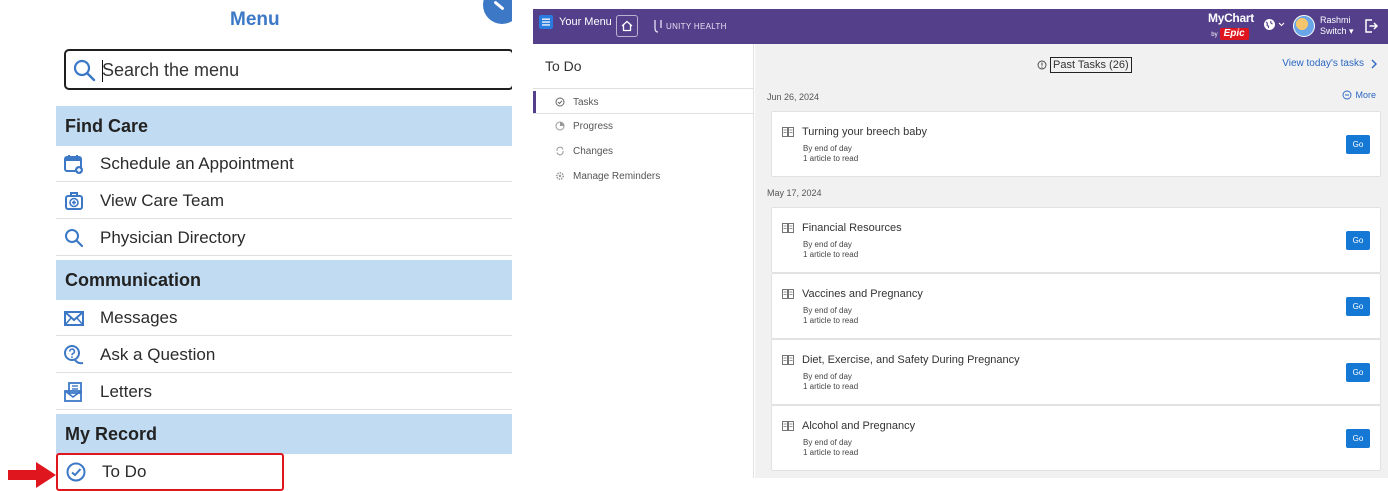  Describe the element at coordinates (124, 471) in the screenshot. I see `menu-item-label: To Do` at that location.